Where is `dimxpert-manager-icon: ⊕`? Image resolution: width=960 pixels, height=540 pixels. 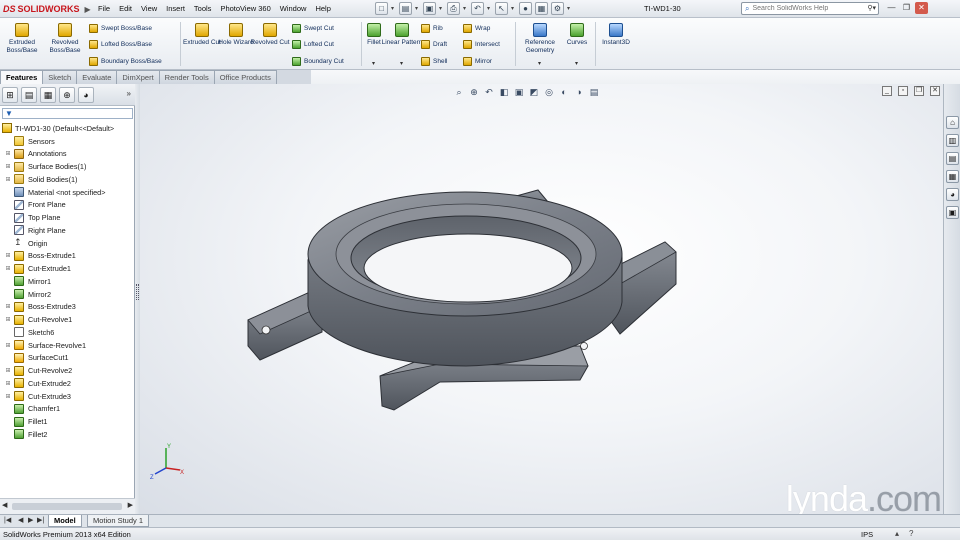 dimxpert-manager-icon: ⊕ is located at coordinates (67, 94).